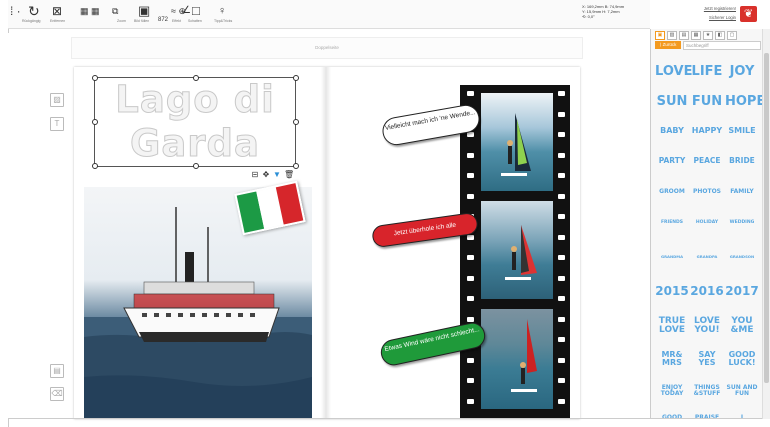 Image resolution: width=770 pixels, height=427 pixels. What do you see at coordinates (163, 21) in the screenshot?
I see `zoom-value: 872` at bounding box center [163, 21].